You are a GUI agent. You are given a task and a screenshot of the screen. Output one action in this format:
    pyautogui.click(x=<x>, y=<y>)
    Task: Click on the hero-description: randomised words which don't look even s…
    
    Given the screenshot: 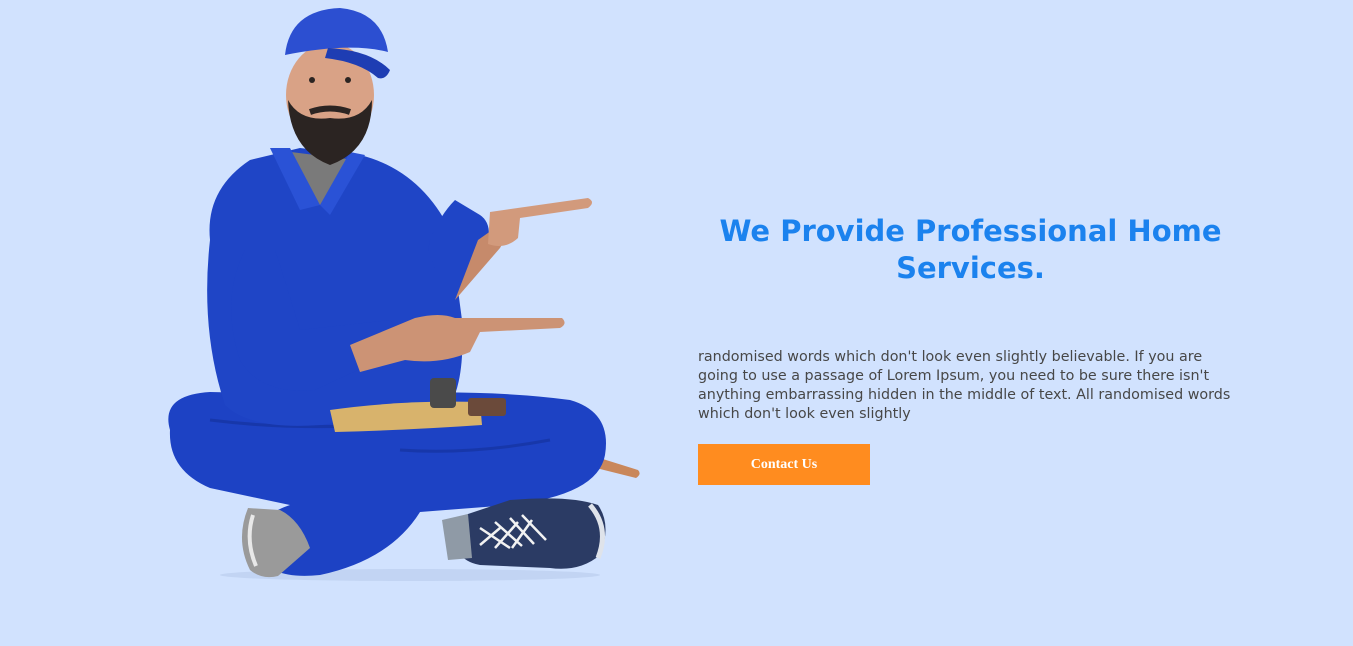 What is the action you would take?
    pyautogui.click(x=964, y=385)
    